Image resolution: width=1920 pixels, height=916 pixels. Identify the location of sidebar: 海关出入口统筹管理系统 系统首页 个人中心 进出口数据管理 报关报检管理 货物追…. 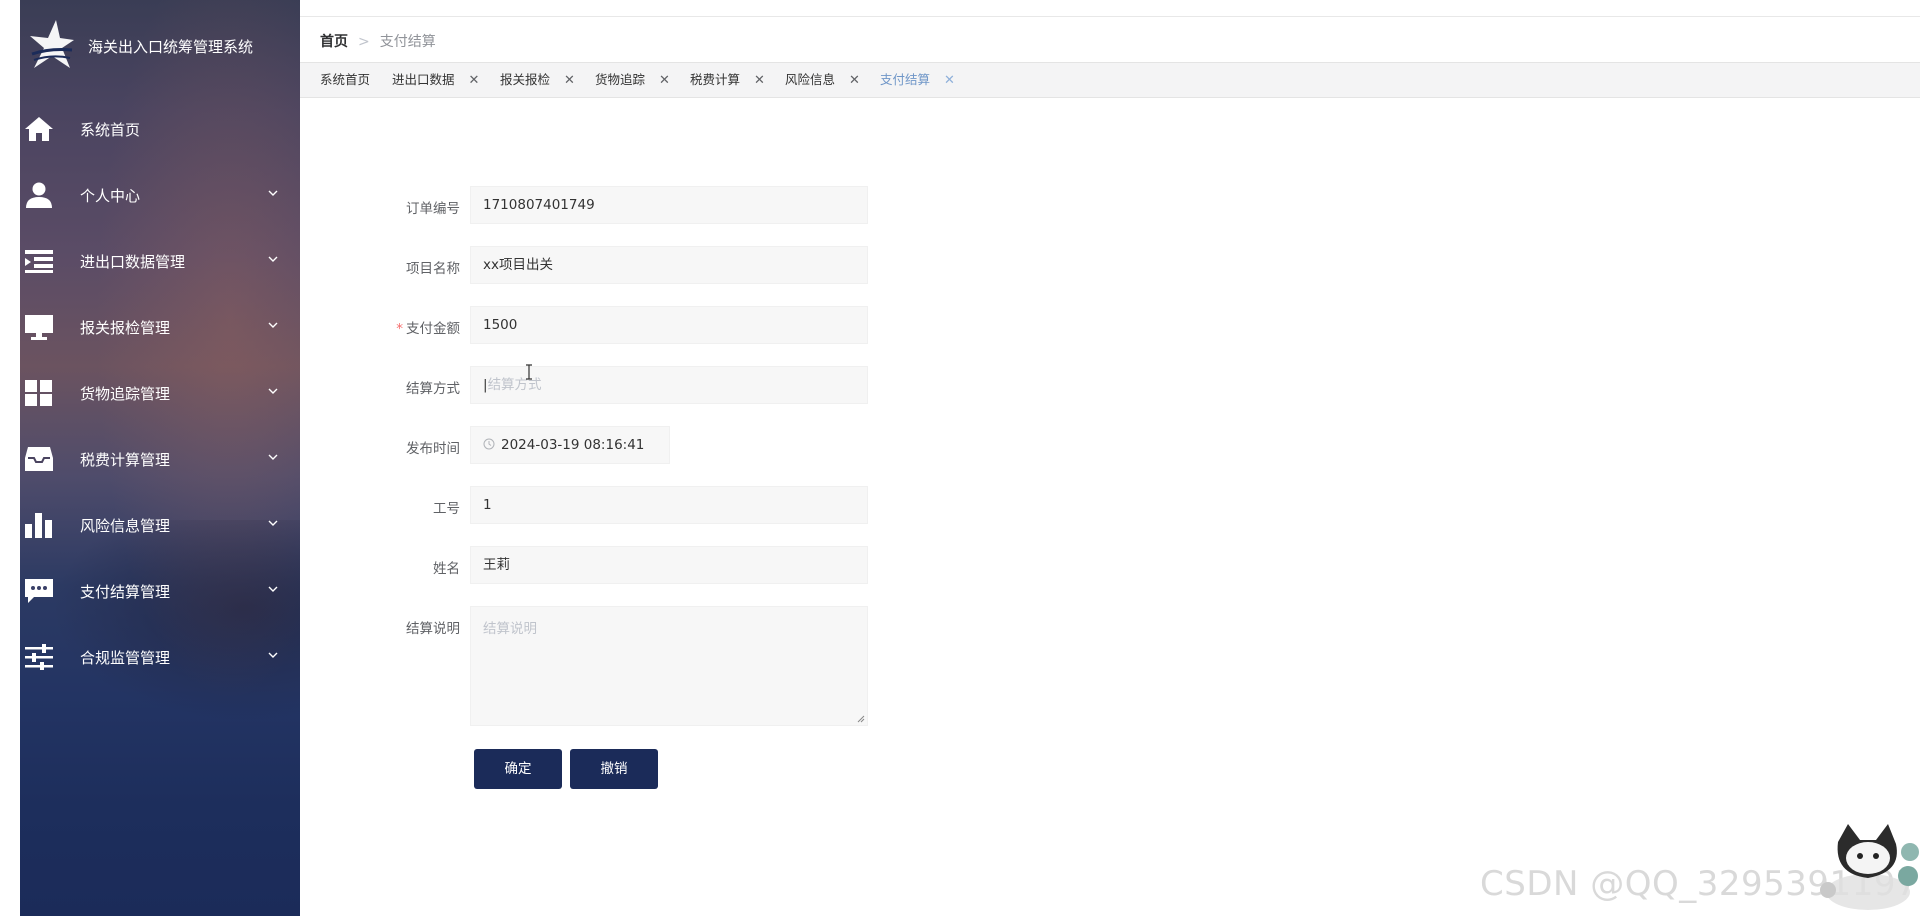
(160, 458).